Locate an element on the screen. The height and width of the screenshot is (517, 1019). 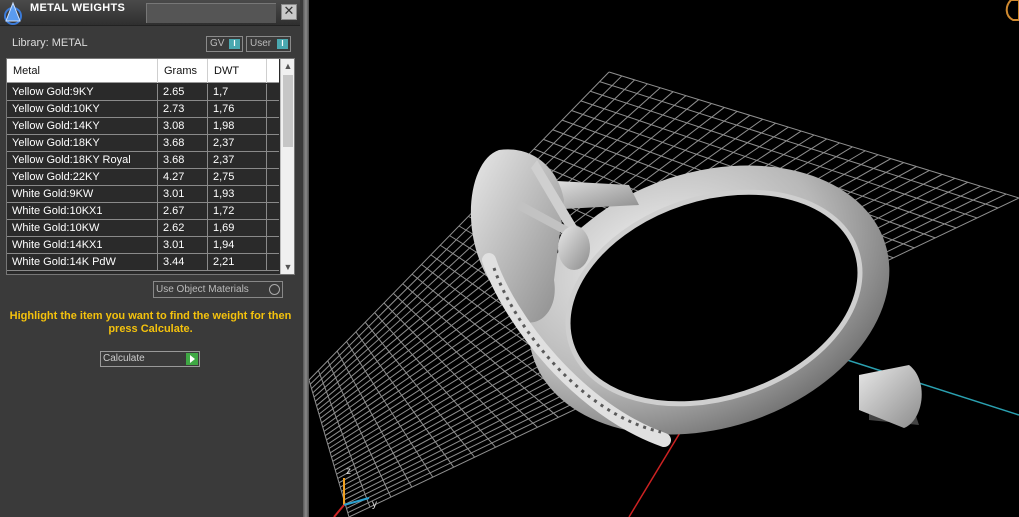
cell-dwt: 1,7 is located at coordinates (237, 92).